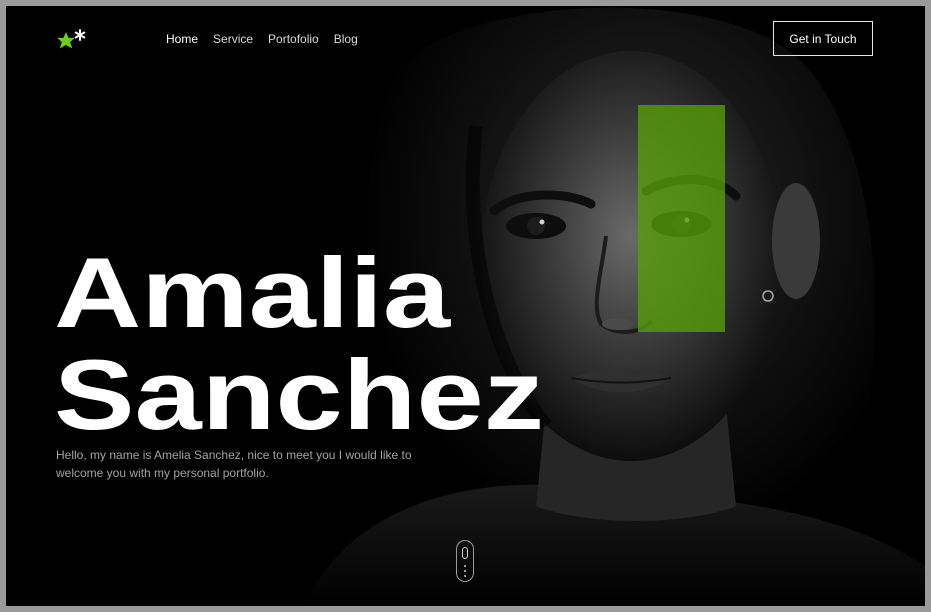 Image resolution: width=931 pixels, height=612 pixels. I want to click on main-nav: Home Service Portofolio Blog, so click(262, 39).